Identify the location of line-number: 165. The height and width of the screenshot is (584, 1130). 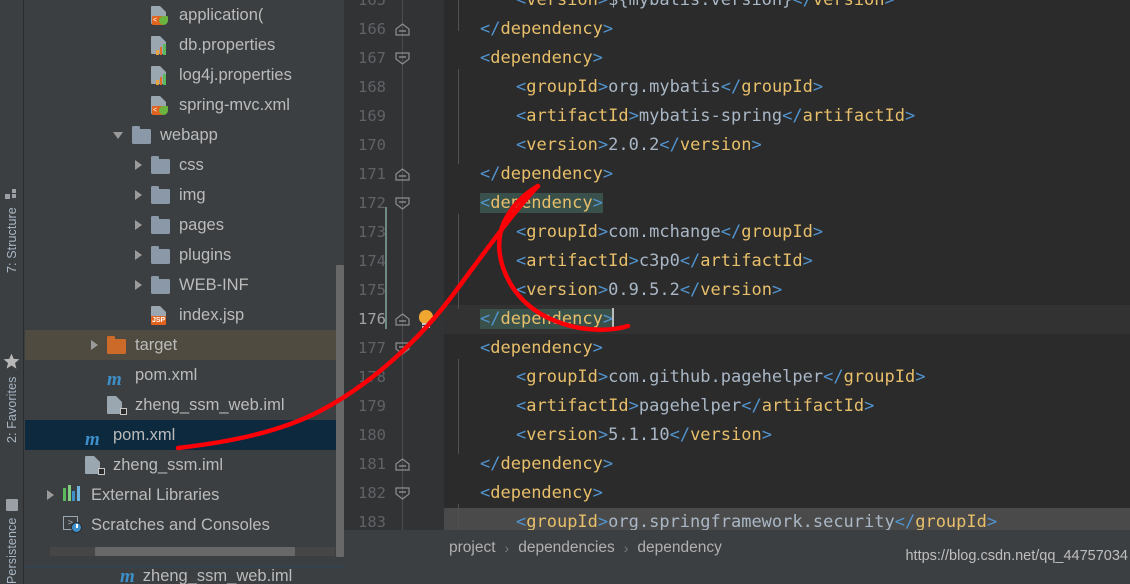
(372, 4).